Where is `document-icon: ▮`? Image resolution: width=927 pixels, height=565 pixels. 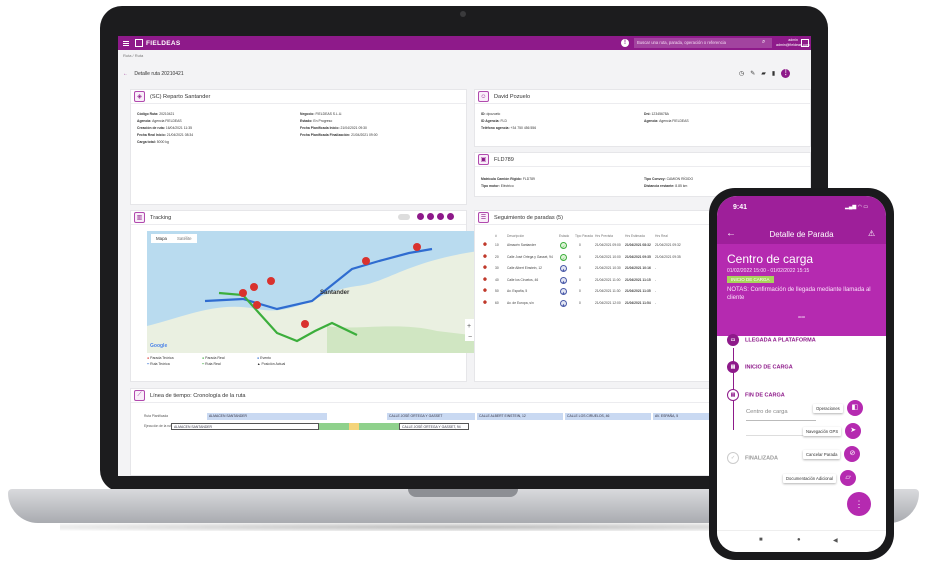
document-icon: ▮ is located at coordinates (773, 73).